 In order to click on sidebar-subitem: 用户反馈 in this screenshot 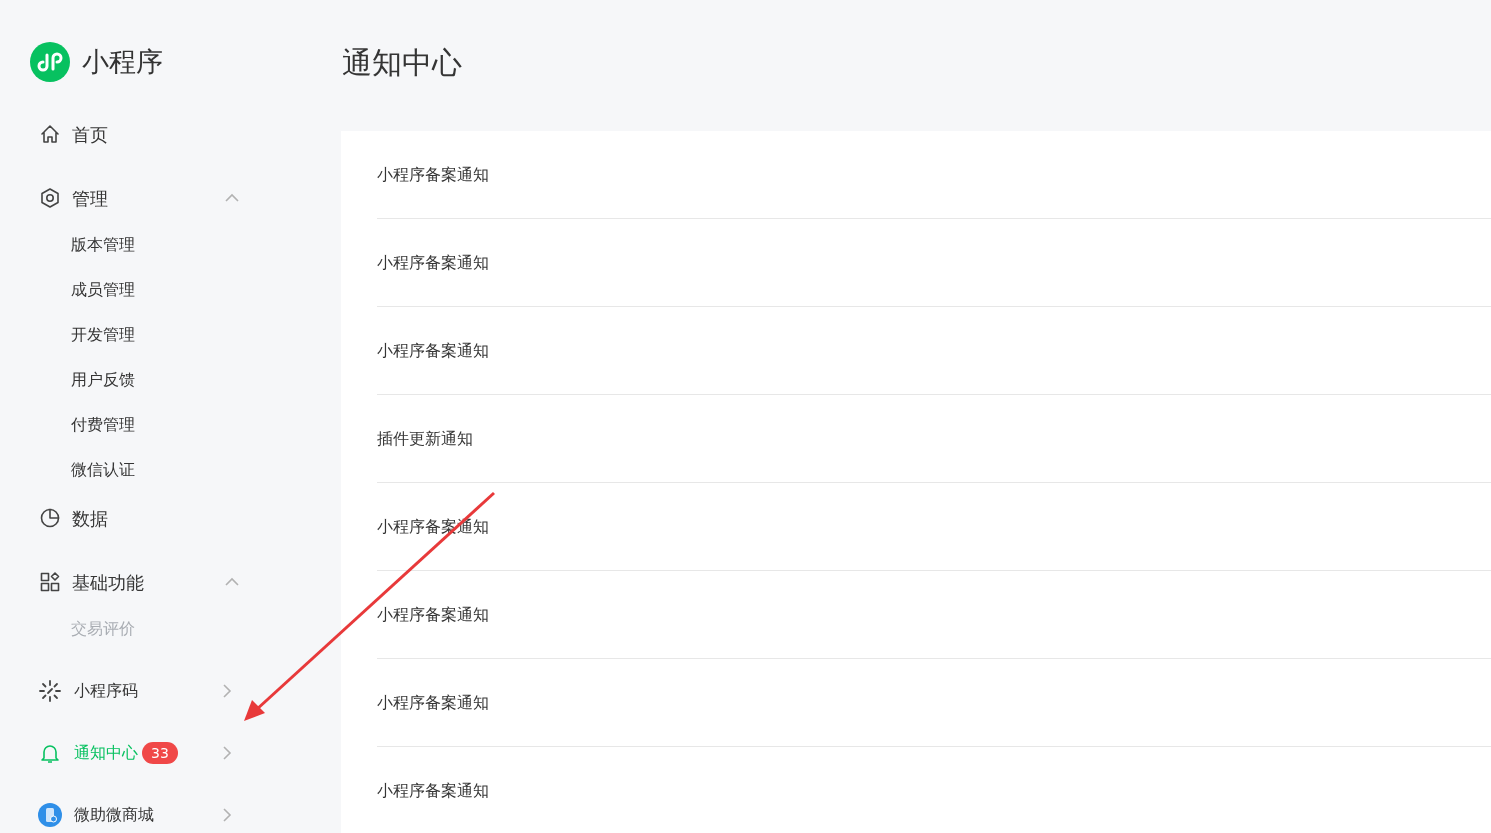, I will do `click(185, 379)`.